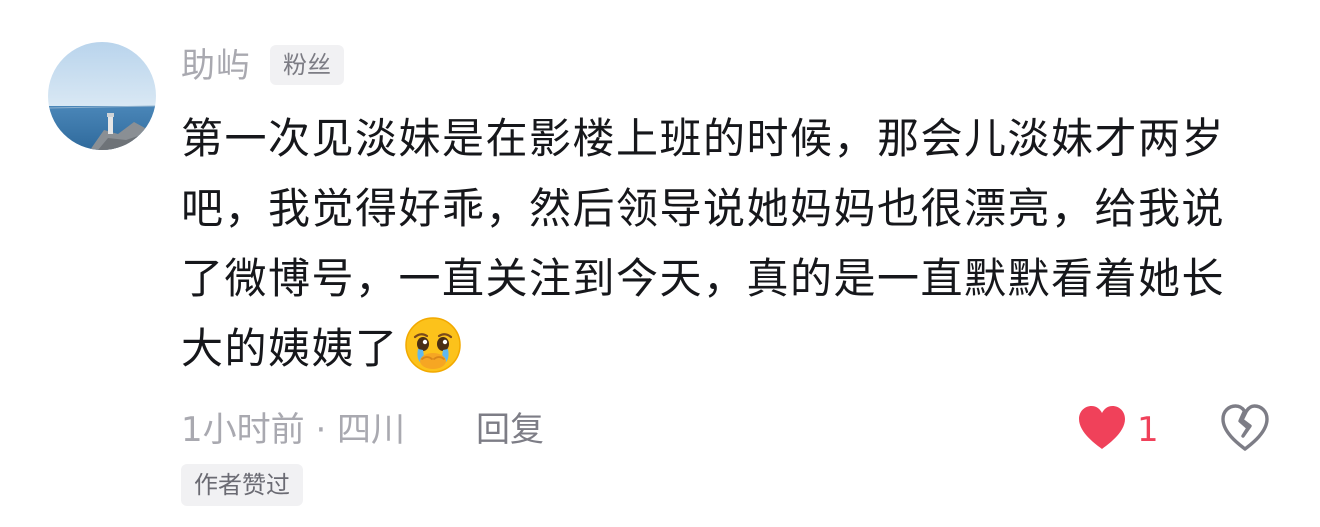 This screenshot has width=1320, height=527. I want to click on like-count: 1, so click(1148, 430).